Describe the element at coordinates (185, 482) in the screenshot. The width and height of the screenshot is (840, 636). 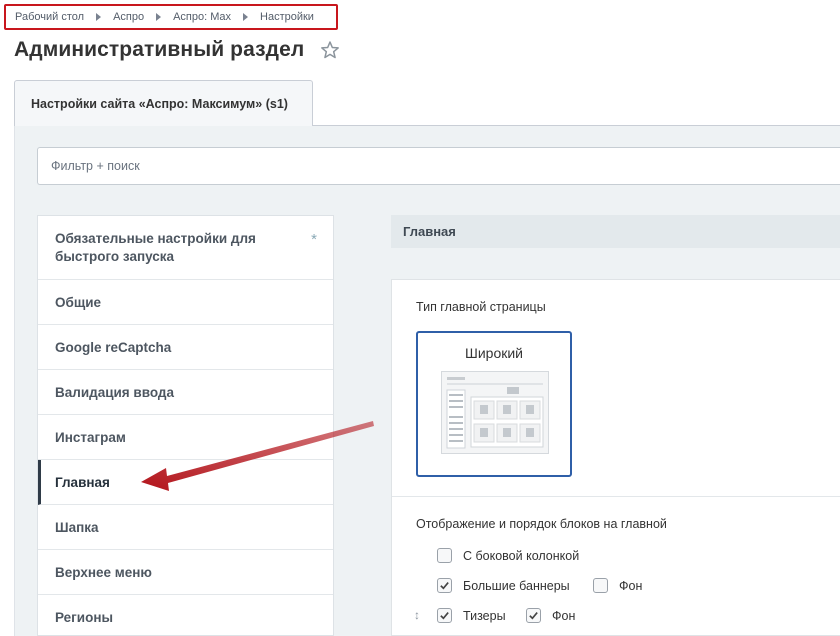
I see `menu-item-home: Главная` at that location.